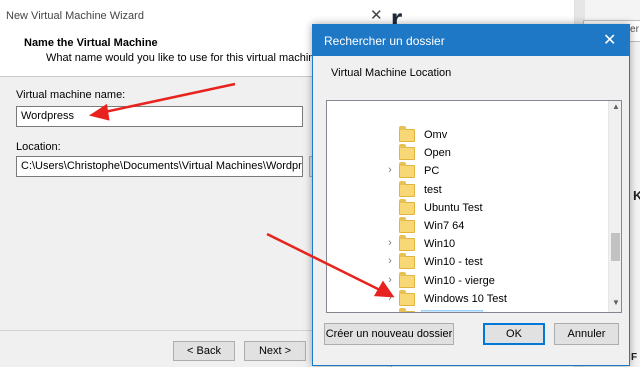 Image resolution: width=640 pixels, height=367 pixels. I want to click on divider, so click(160, 330).